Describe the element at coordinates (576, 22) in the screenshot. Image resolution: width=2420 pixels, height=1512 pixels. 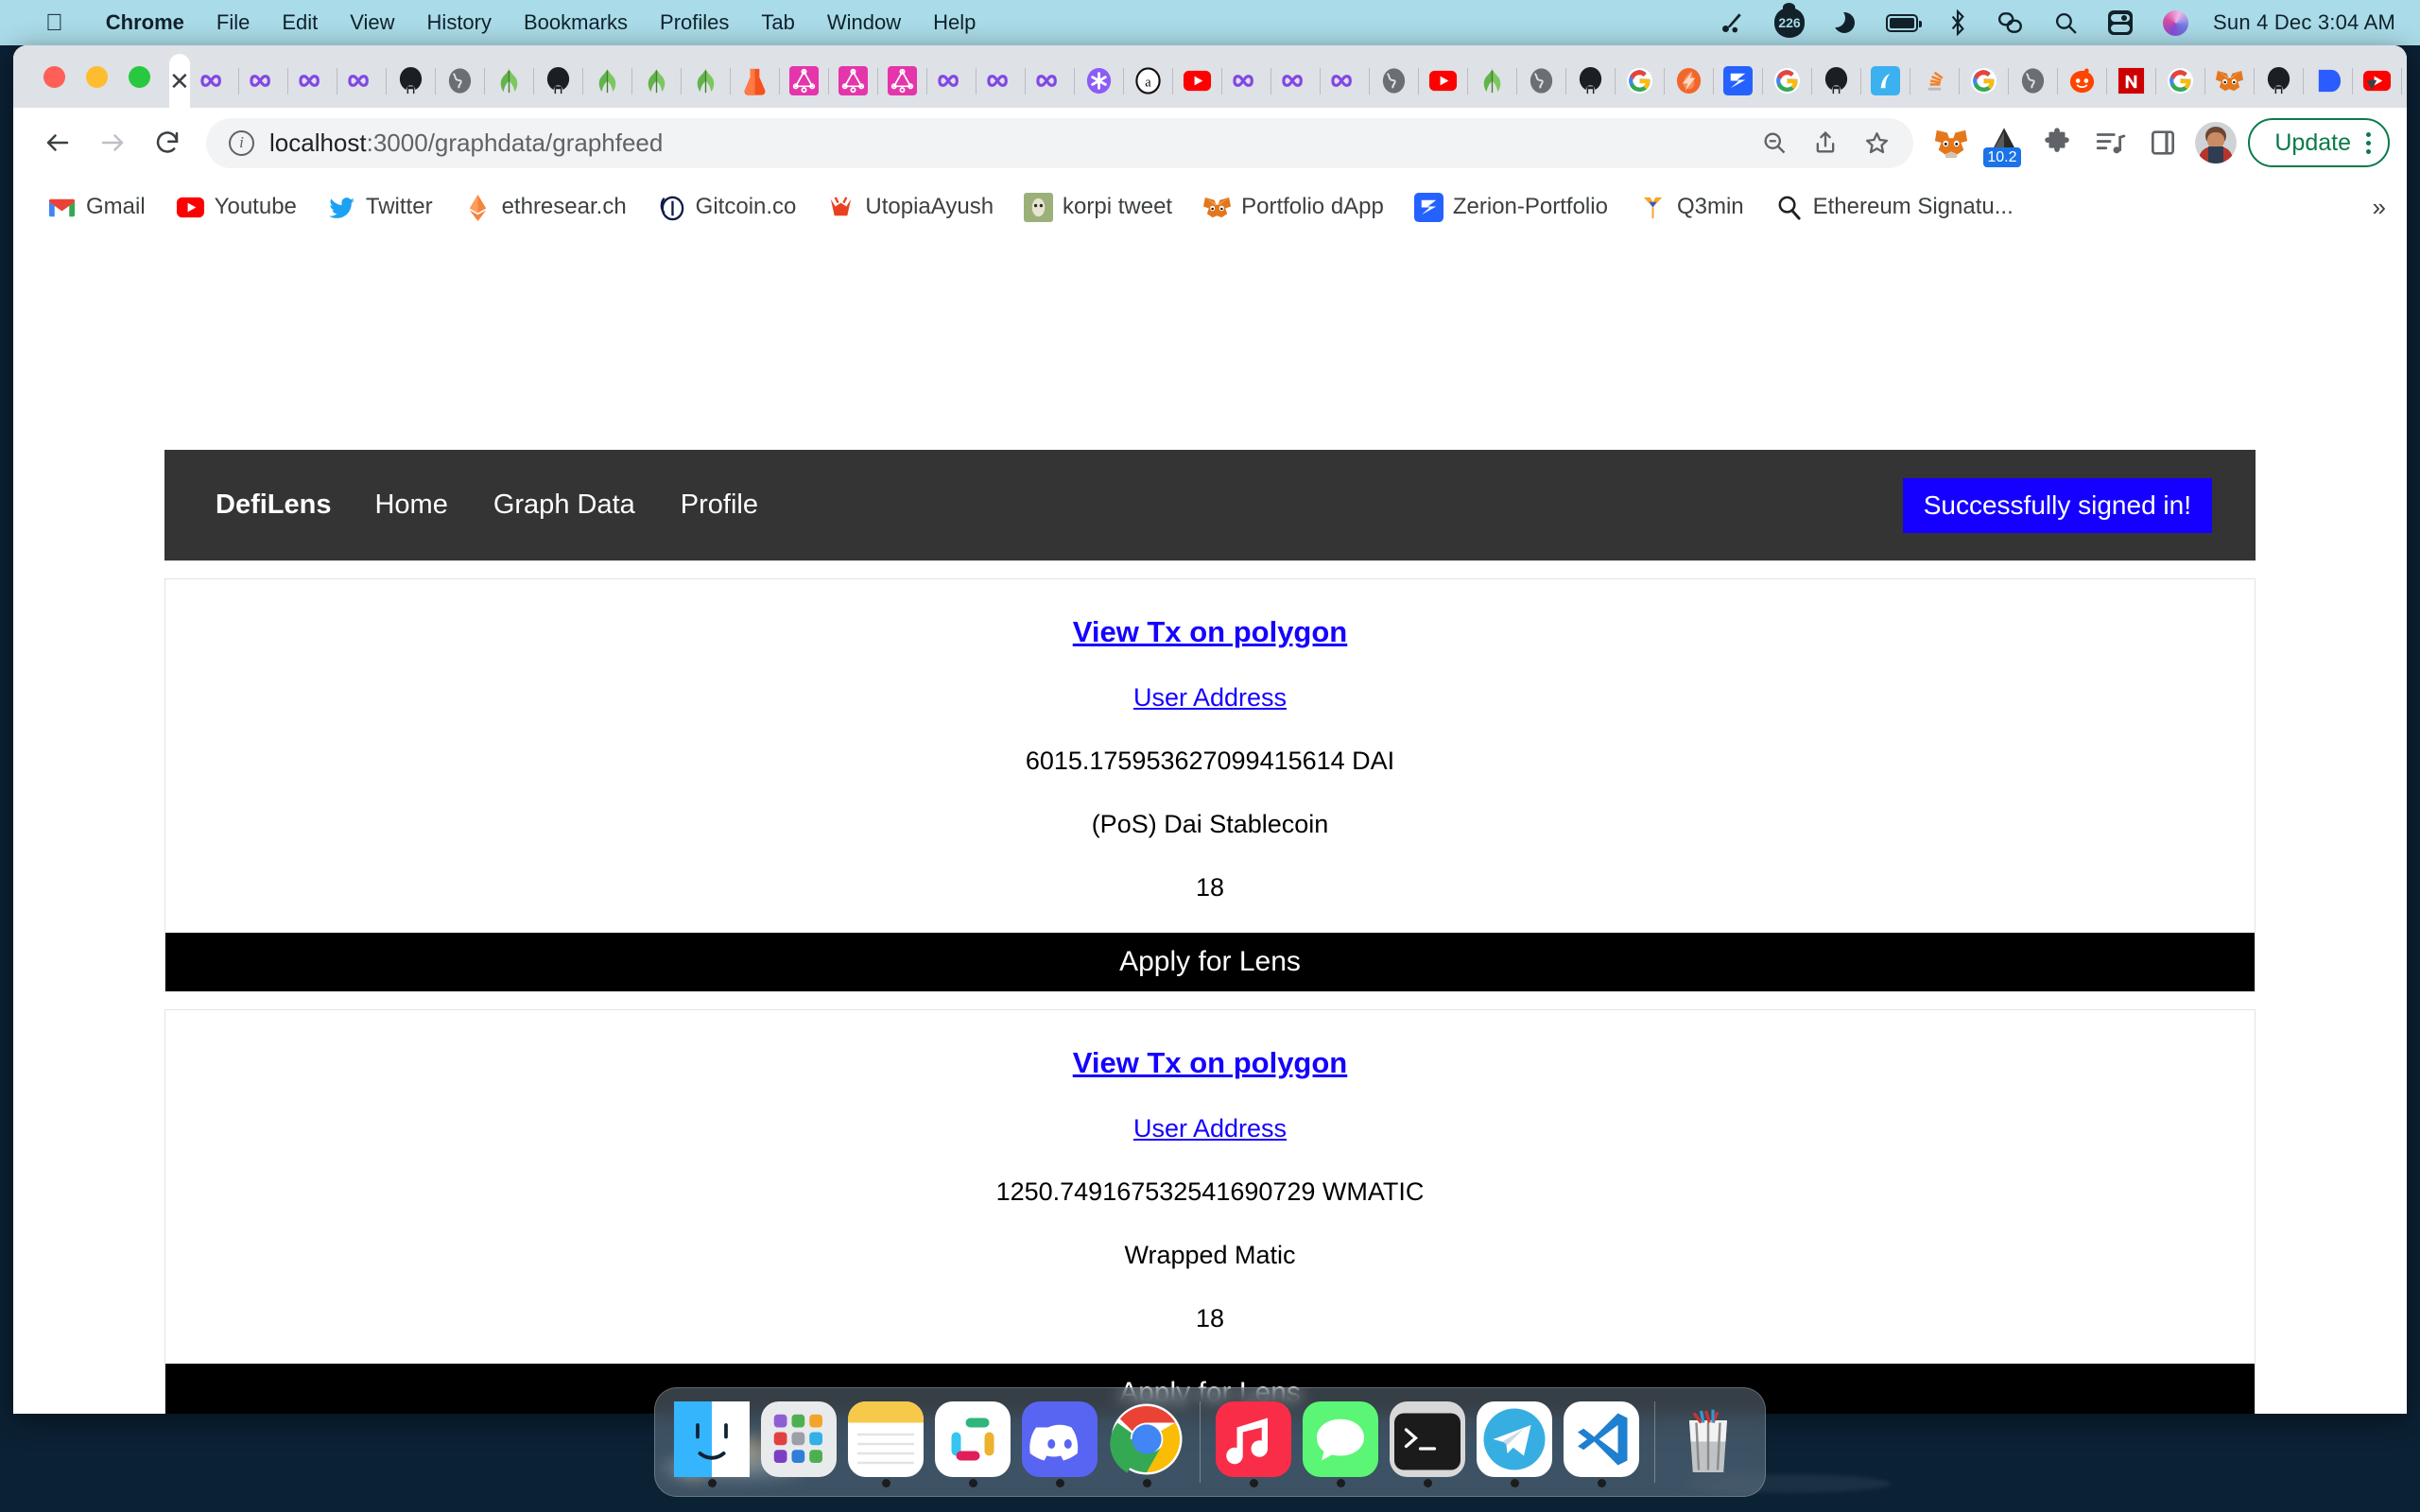
I see `menu-item-bookmarks: Bookmarks` at that location.